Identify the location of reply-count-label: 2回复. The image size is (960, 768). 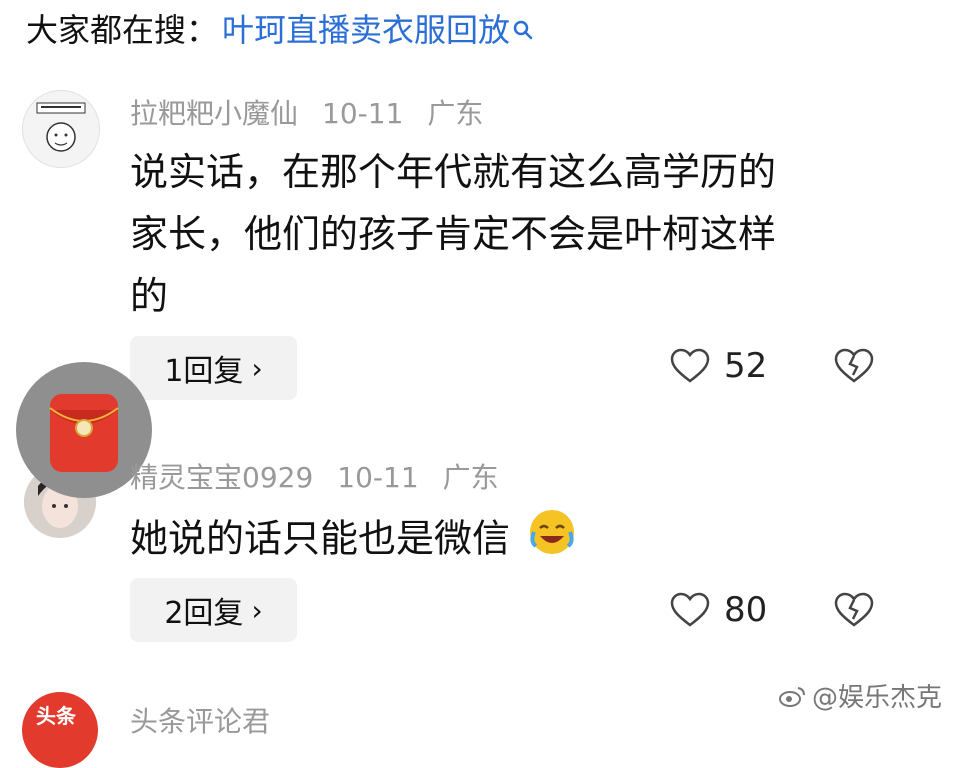
(204, 613).